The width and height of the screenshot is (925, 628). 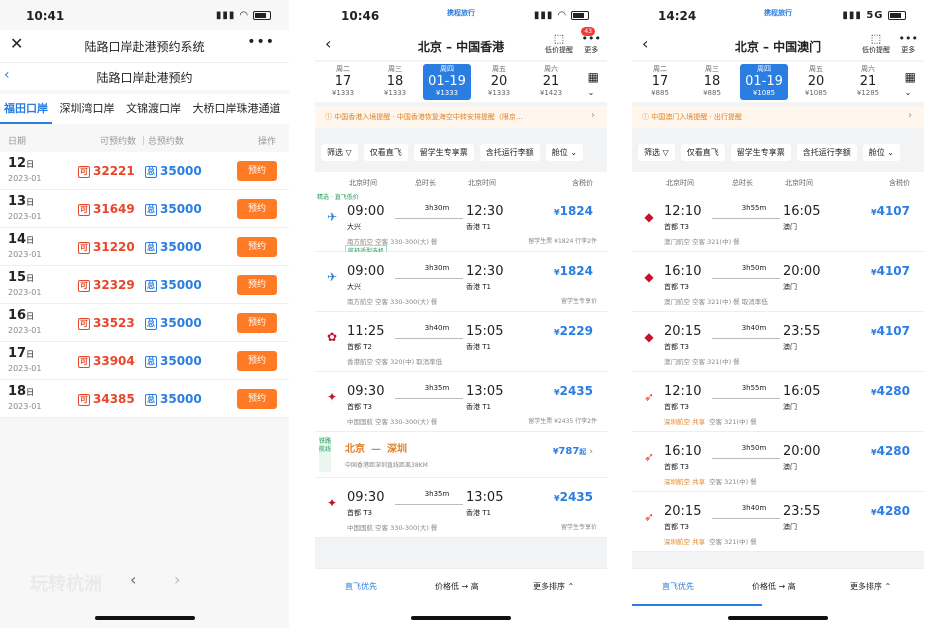 What do you see at coordinates (461, 15) in the screenshot?
I see `status-bar: 10:46 携程旅行 ▮▮▮ ◠` at bounding box center [461, 15].